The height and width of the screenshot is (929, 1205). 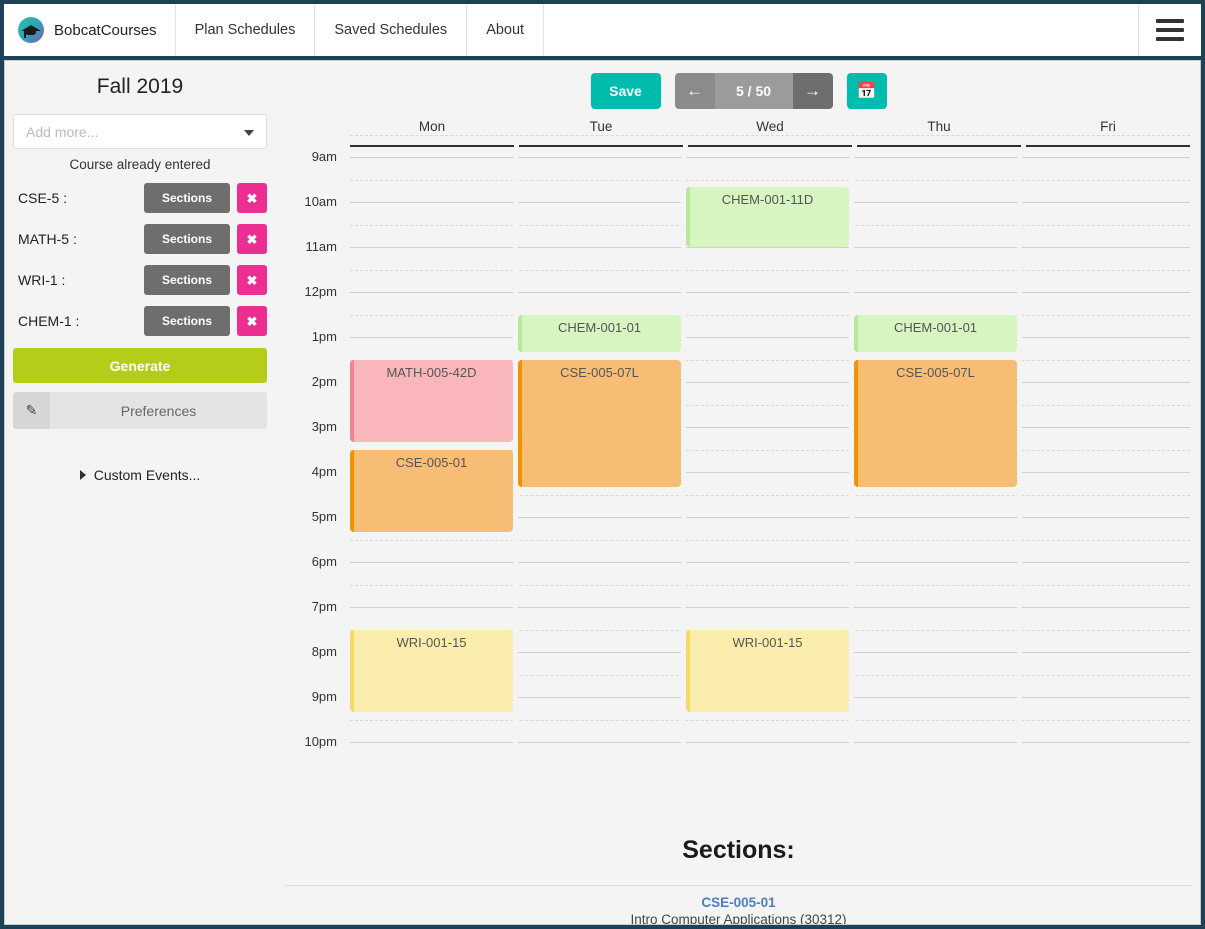 I want to click on hour-label: 3pm, so click(x=324, y=426).